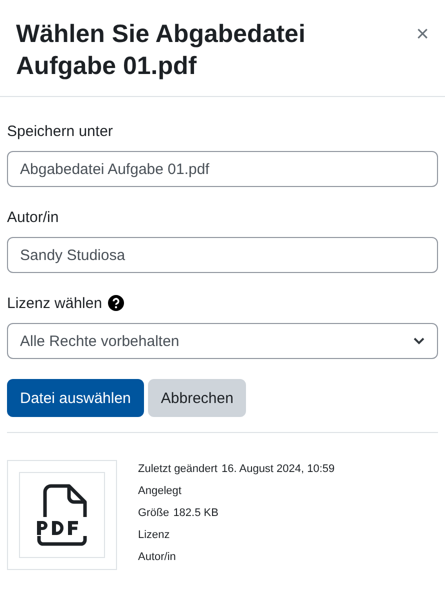  I want to click on field-label: Speichern unter, so click(60, 131).